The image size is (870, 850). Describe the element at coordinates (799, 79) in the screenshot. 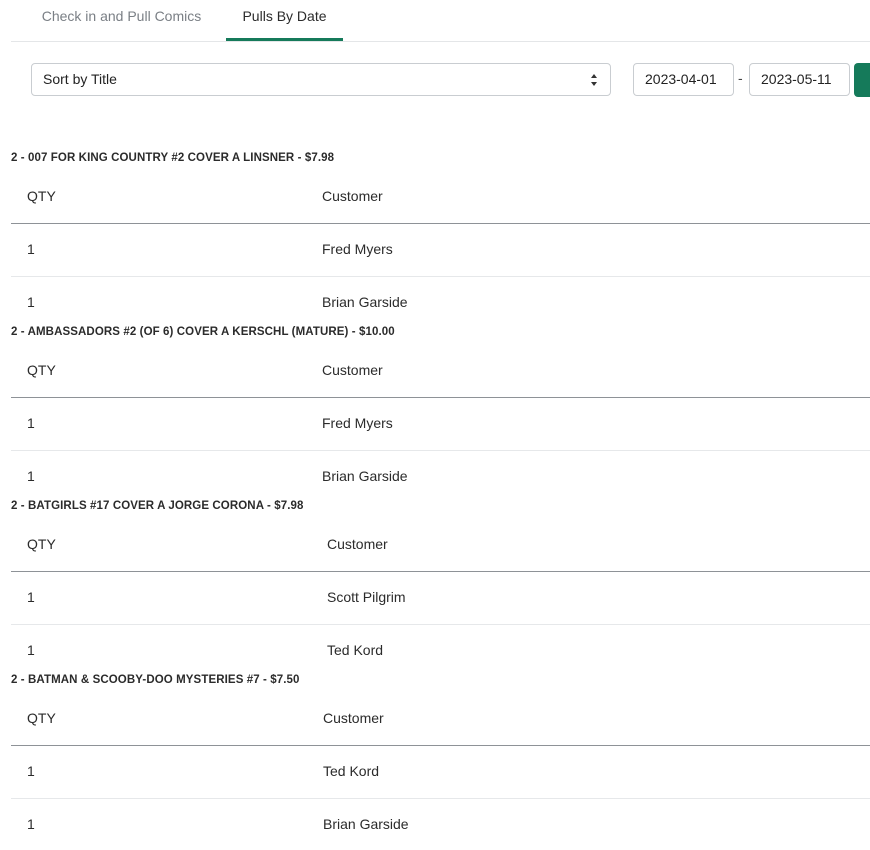

I see `end-date-input: 2023-05-11` at that location.